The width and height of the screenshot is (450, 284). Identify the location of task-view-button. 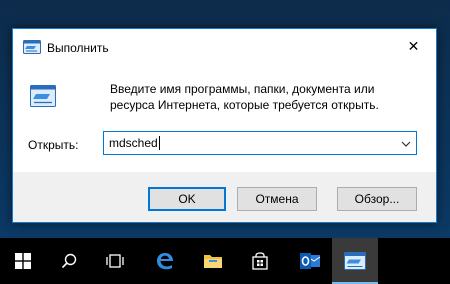
(115, 261).